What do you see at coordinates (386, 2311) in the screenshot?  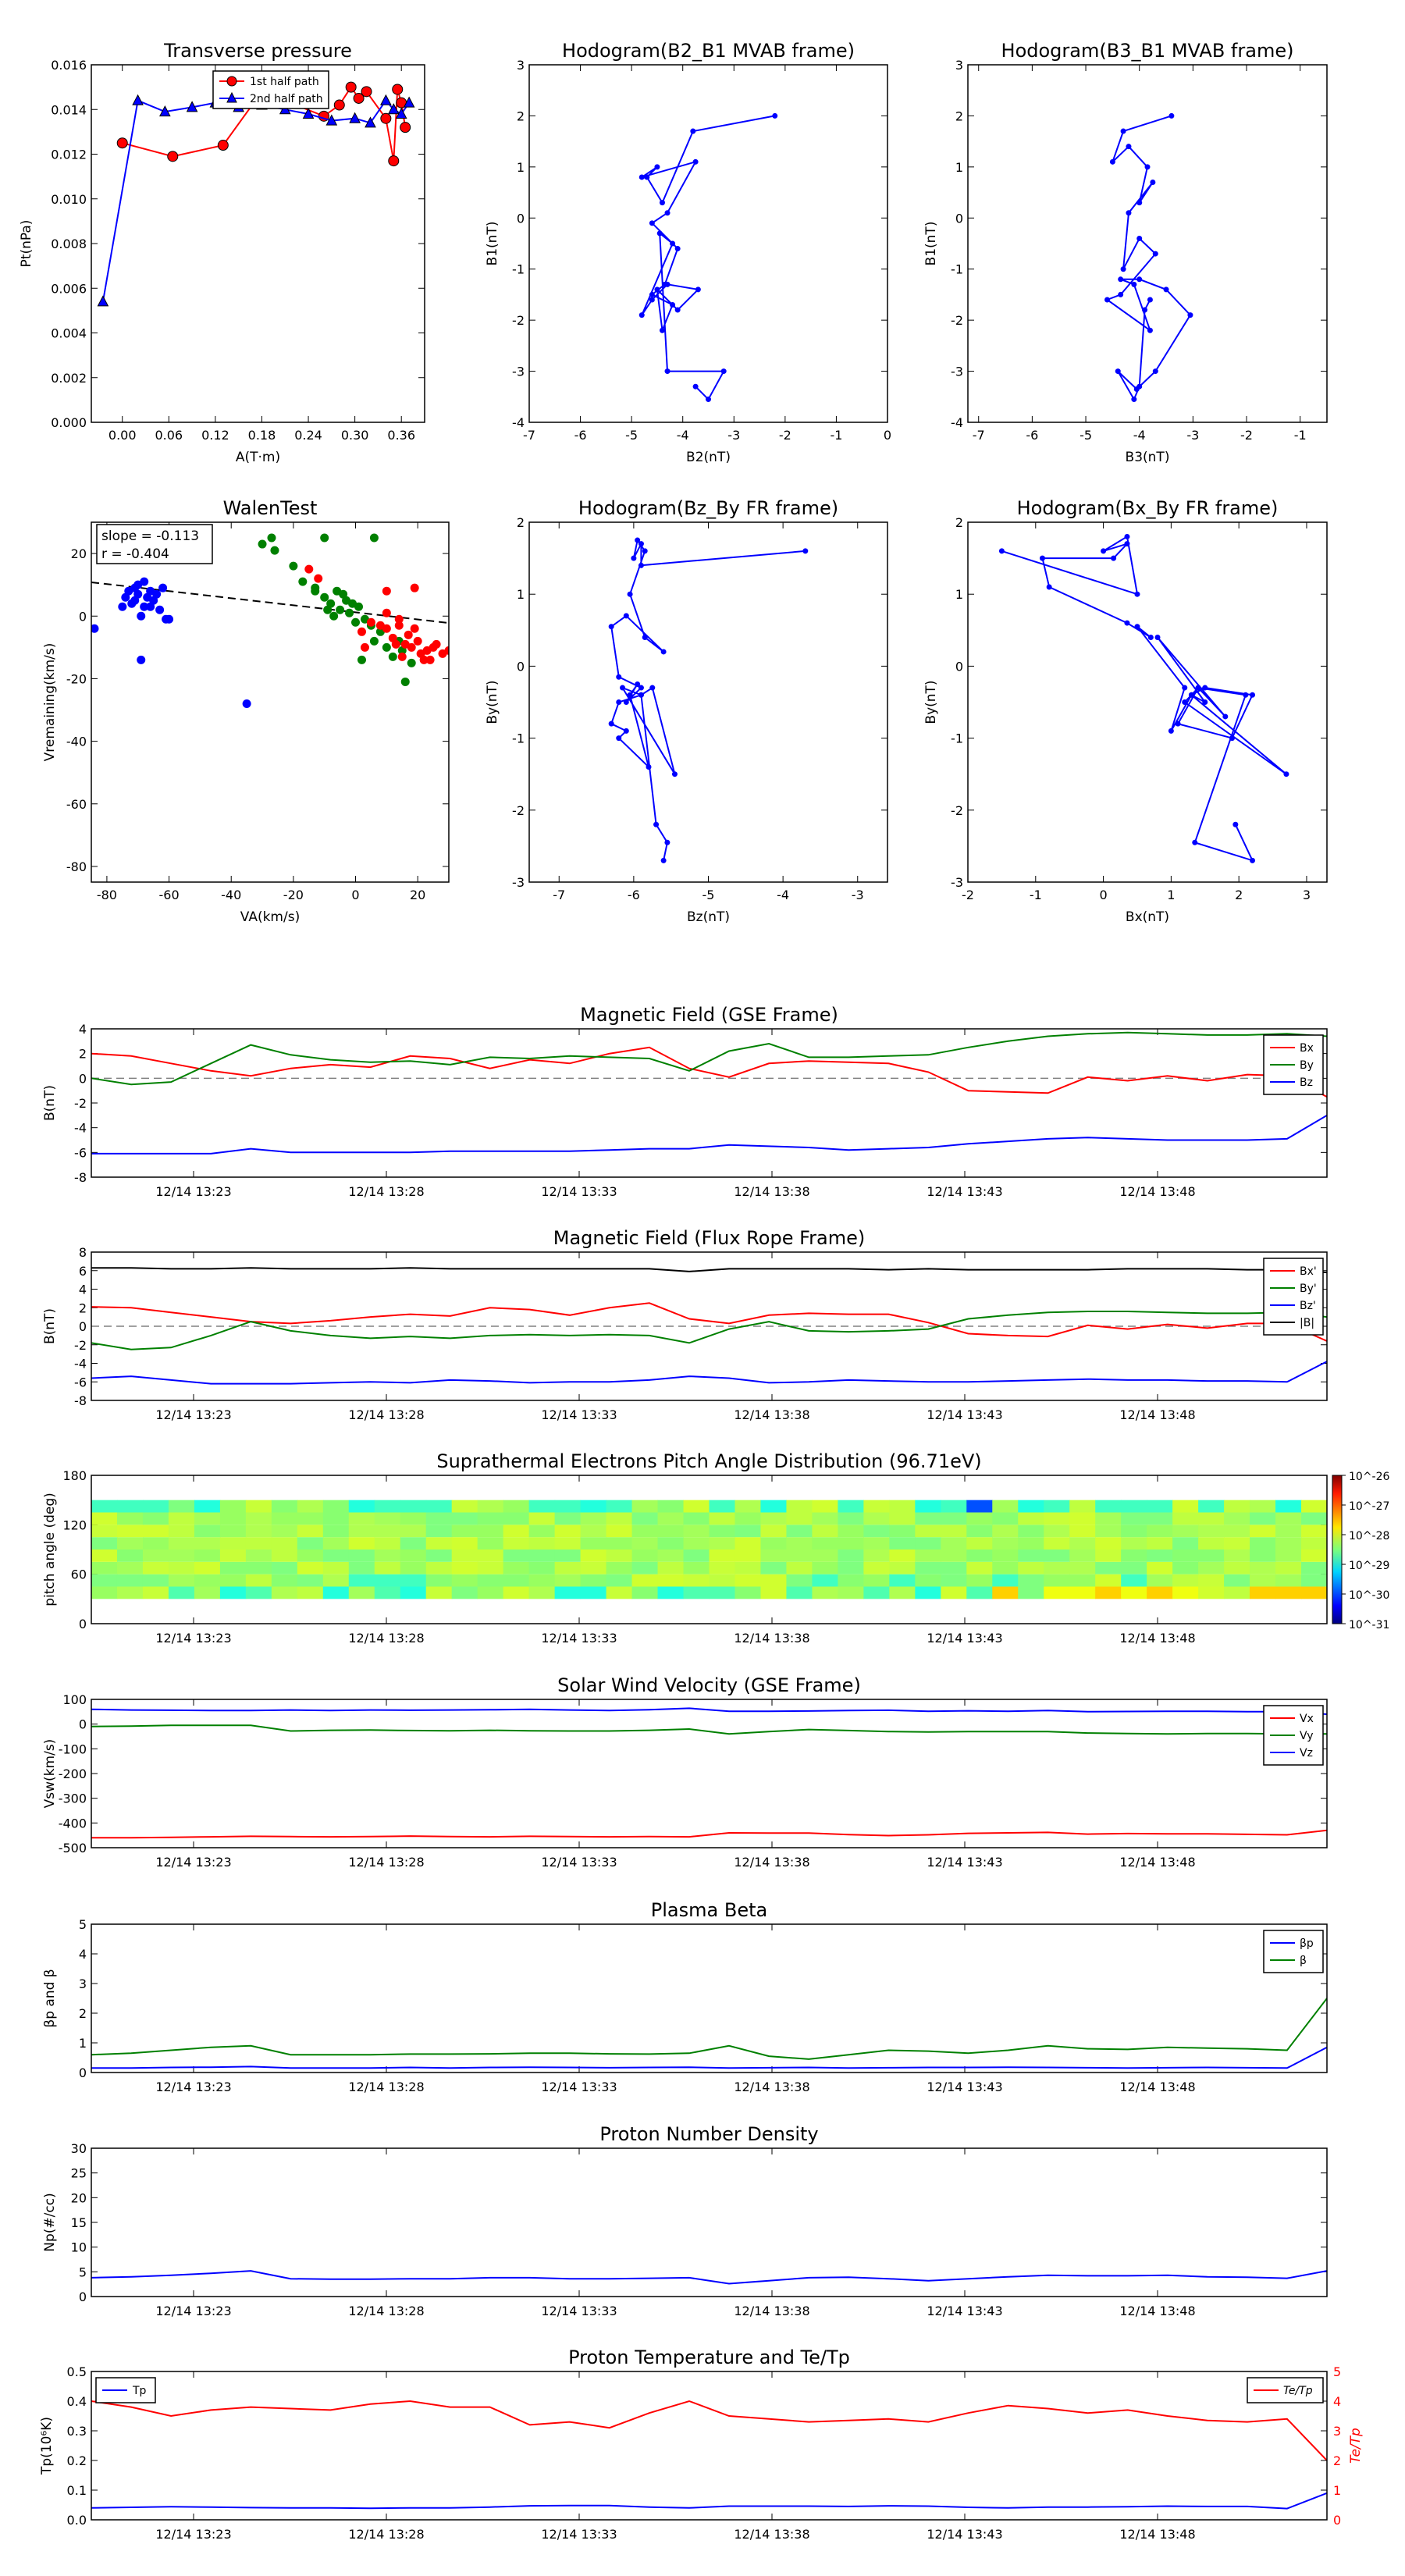 I see `x-tick-label: 12/14 13:28` at bounding box center [386, 2311].